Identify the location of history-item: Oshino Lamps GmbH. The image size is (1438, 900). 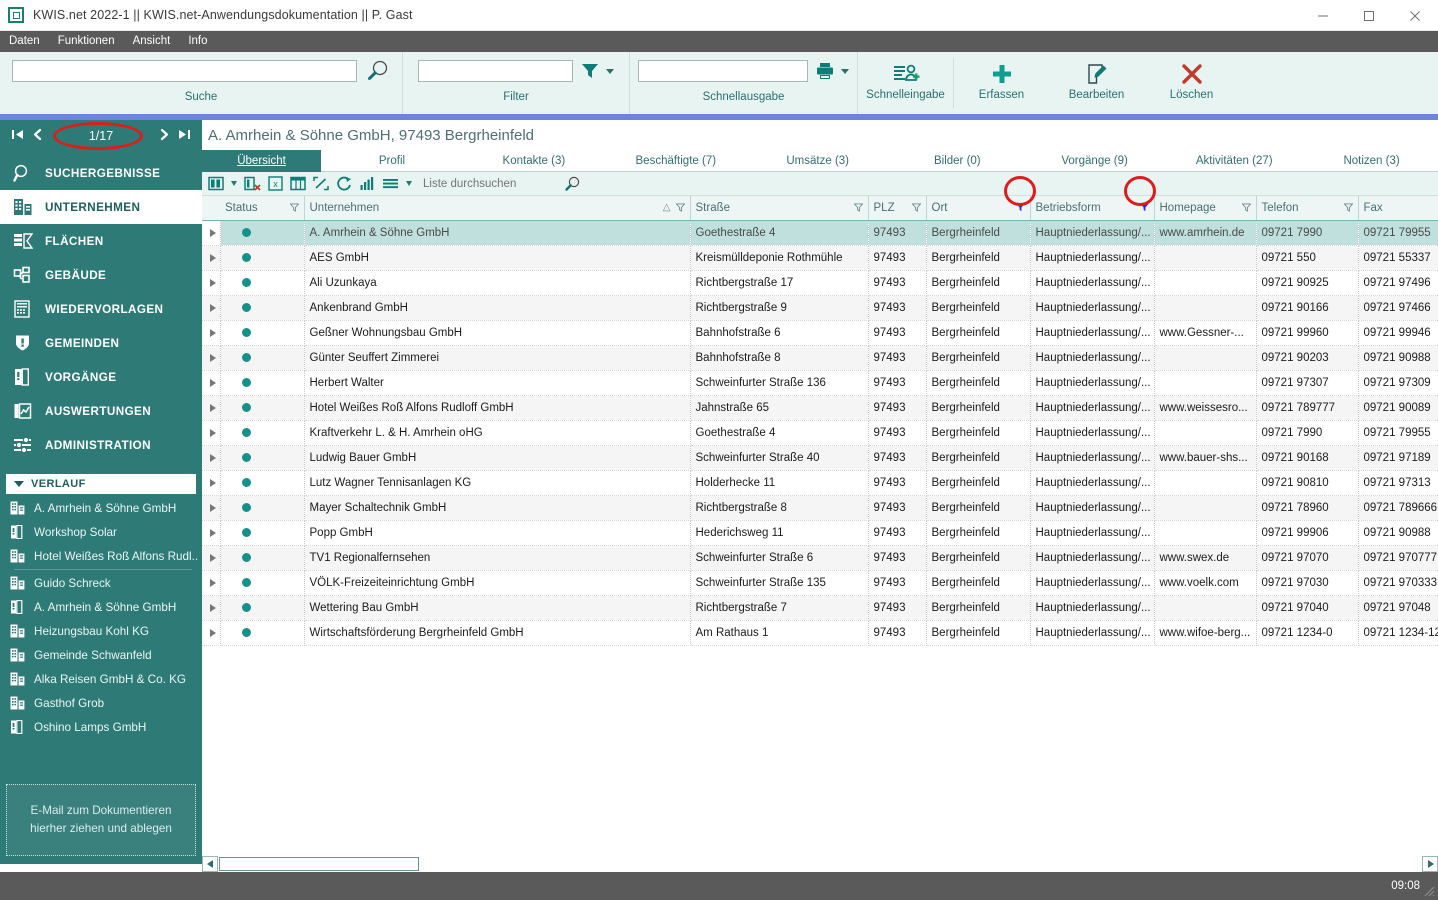
(101, 727).